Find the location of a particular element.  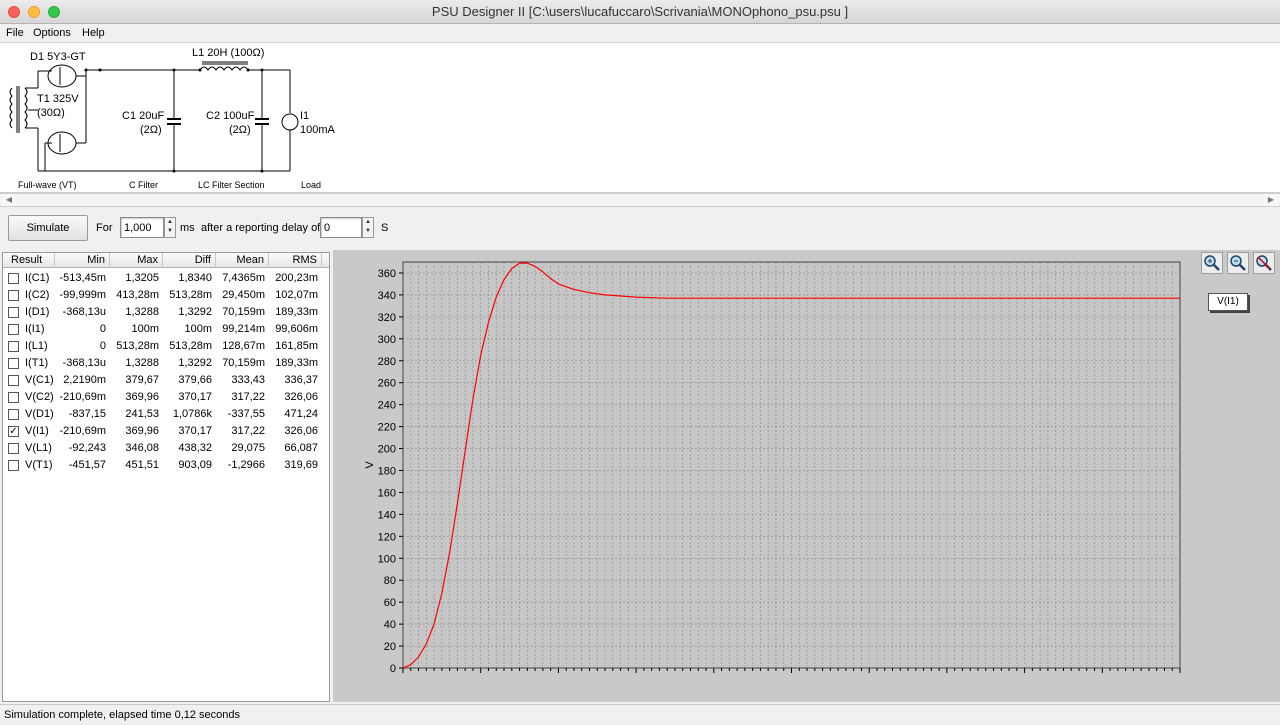

scroll-left-icon: ◀ is located at coordinates (9, 200).